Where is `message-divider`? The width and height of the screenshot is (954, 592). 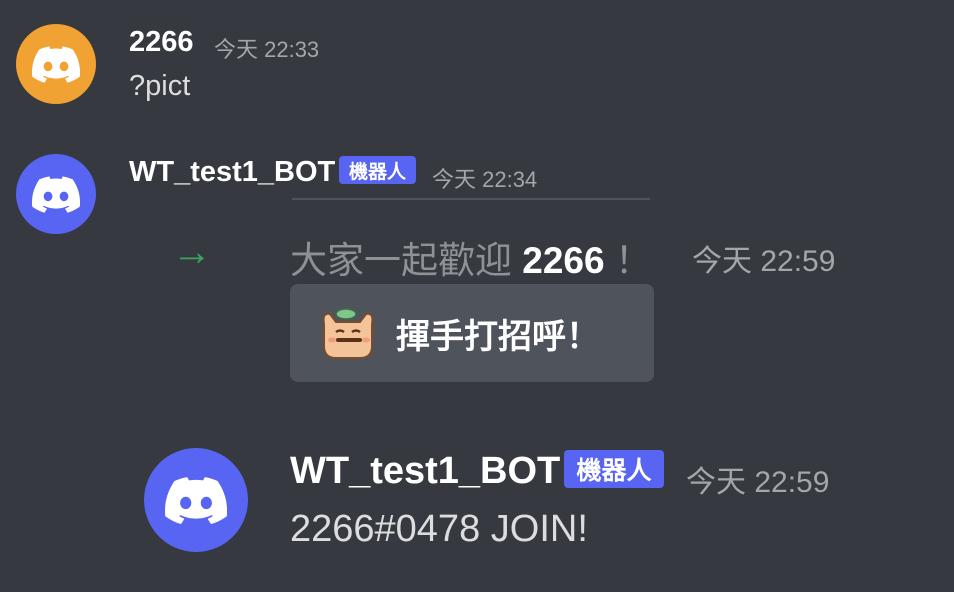 message-divider is located at coordinates (471, 199).